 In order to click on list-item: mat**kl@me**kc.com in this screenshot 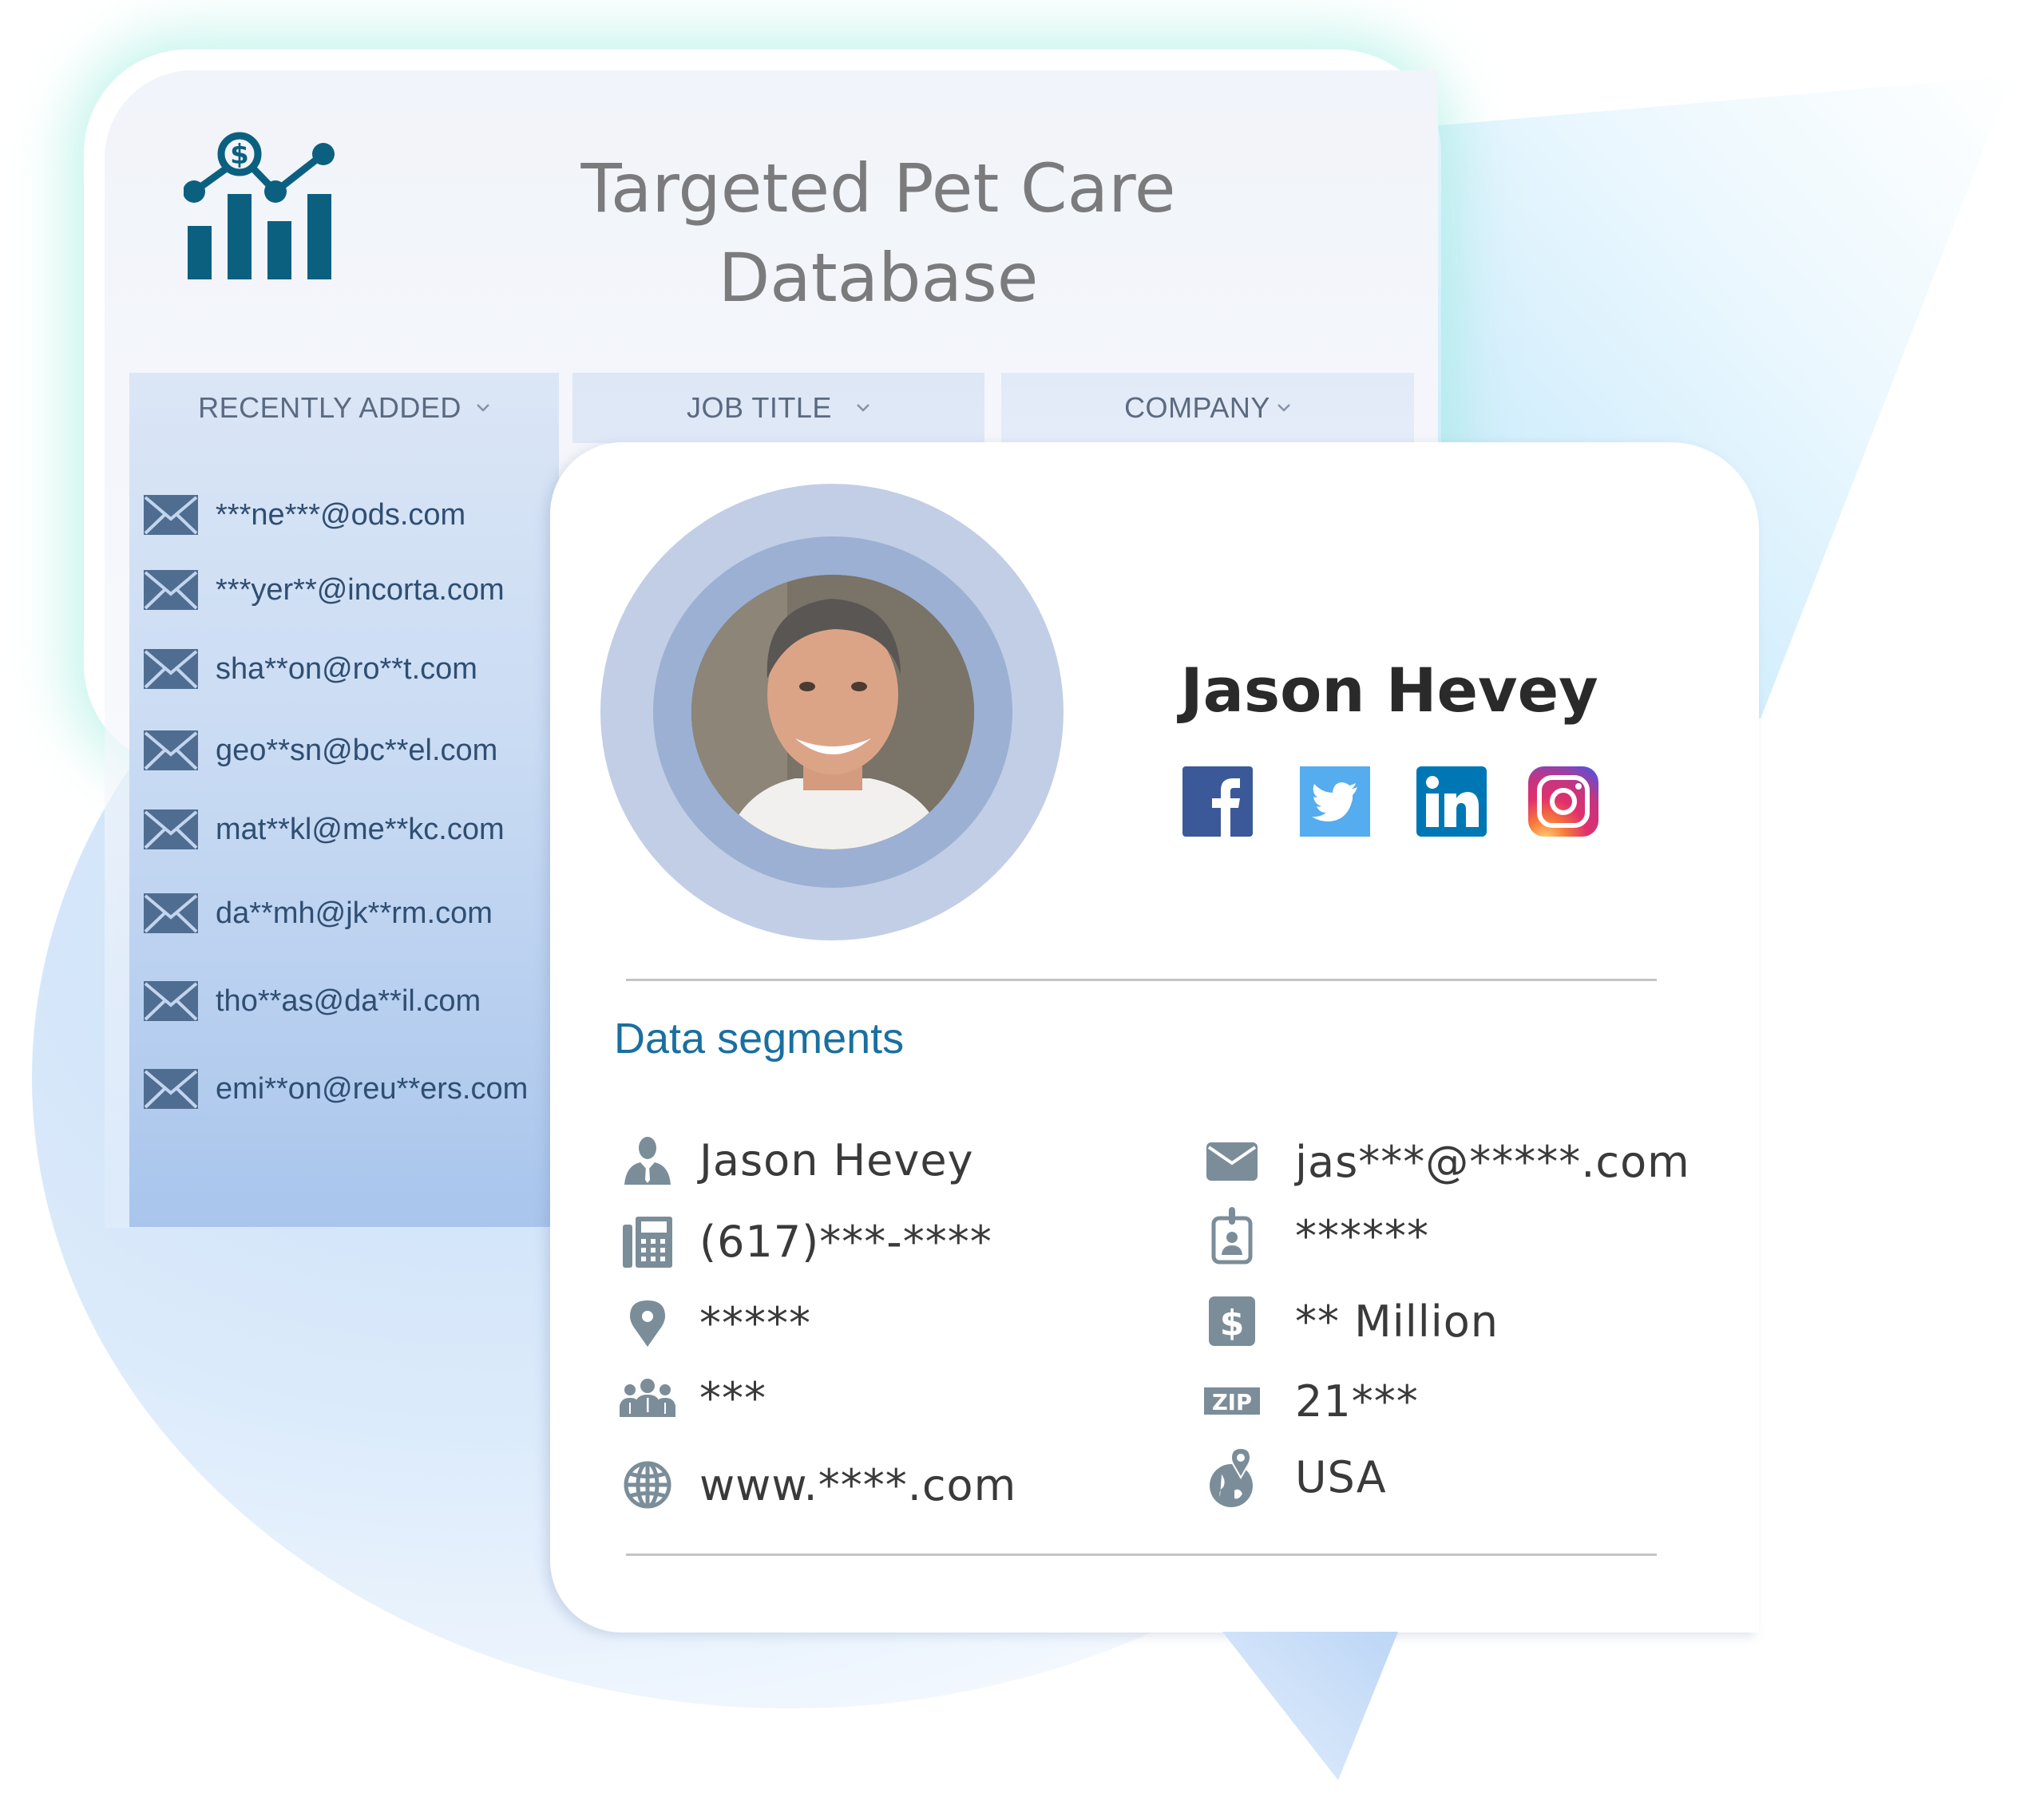, I will do `click(324, 829)`.